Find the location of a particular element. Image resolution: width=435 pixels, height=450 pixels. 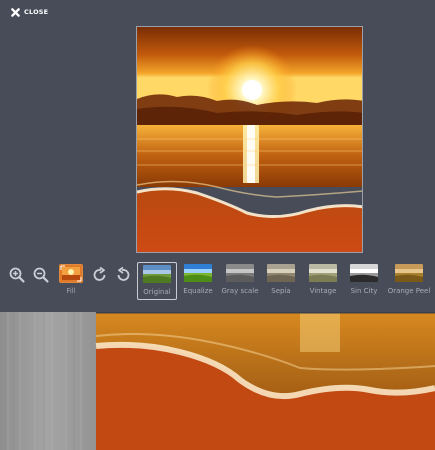

close-button: CLOSE is located at coordinates (29, 12).